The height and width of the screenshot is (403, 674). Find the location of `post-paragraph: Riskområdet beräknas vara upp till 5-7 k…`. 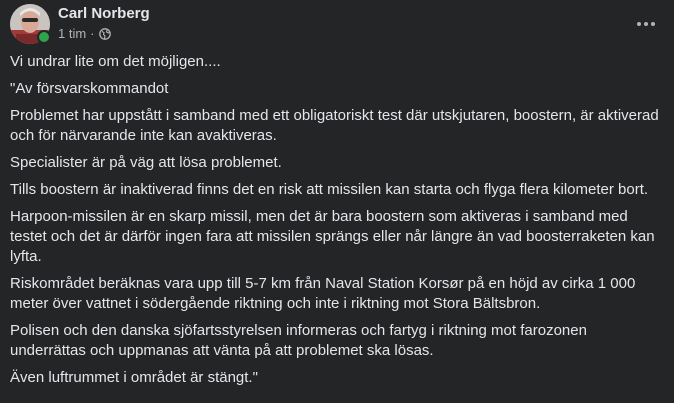

post-paragraph: Riskområdet beräknas vara upp till 5-7 k… is located at coordinates (323, 293).